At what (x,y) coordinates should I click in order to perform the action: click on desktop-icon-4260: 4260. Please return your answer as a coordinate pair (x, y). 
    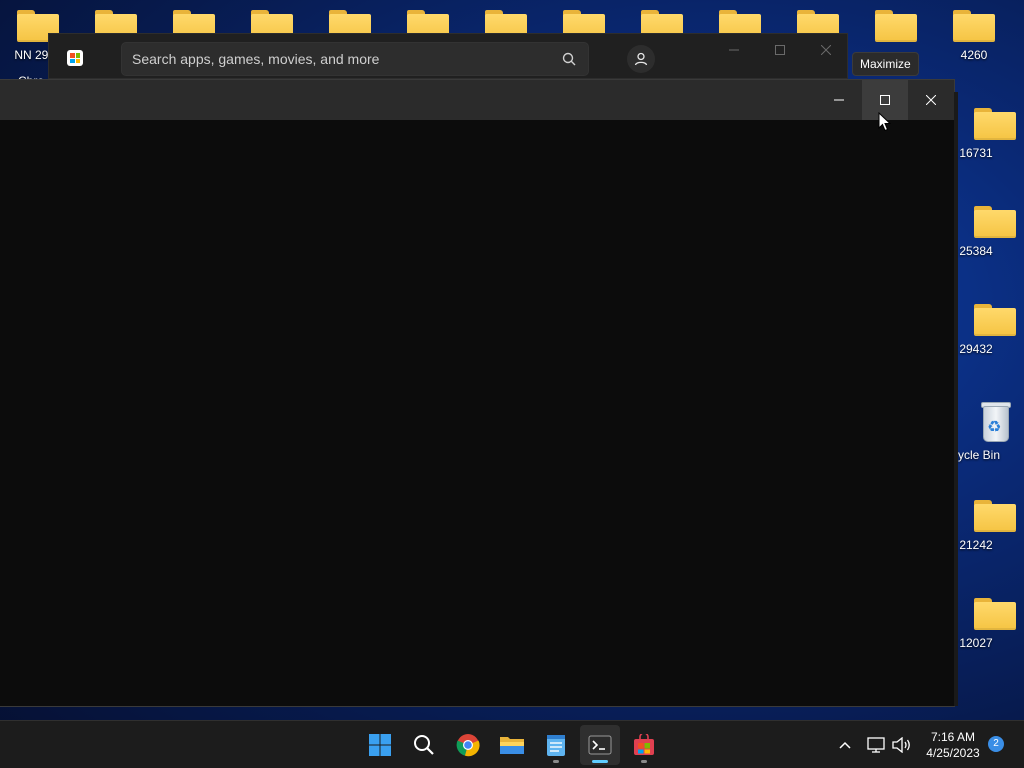
    Looking at the image, I should click on (974, 36).